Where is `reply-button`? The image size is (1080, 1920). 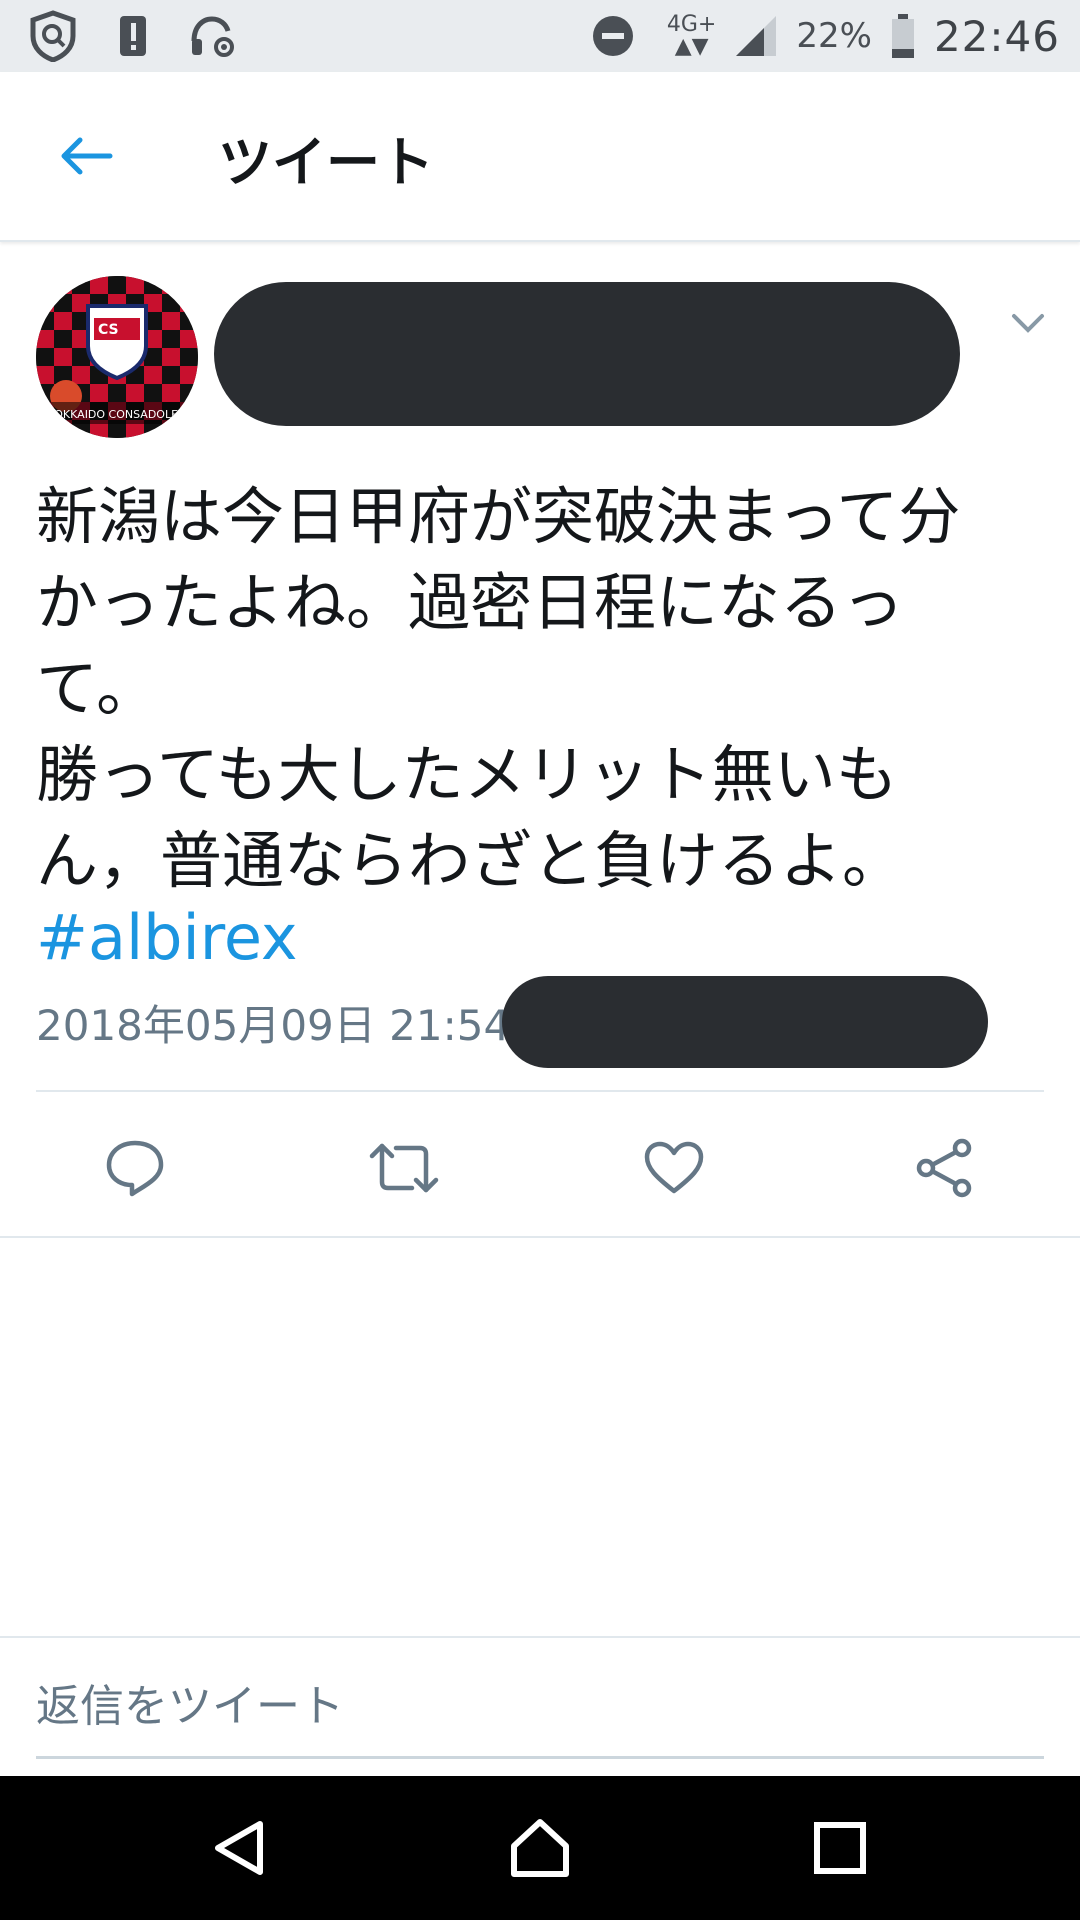 reply-button is located at coordinates (135, 1168).